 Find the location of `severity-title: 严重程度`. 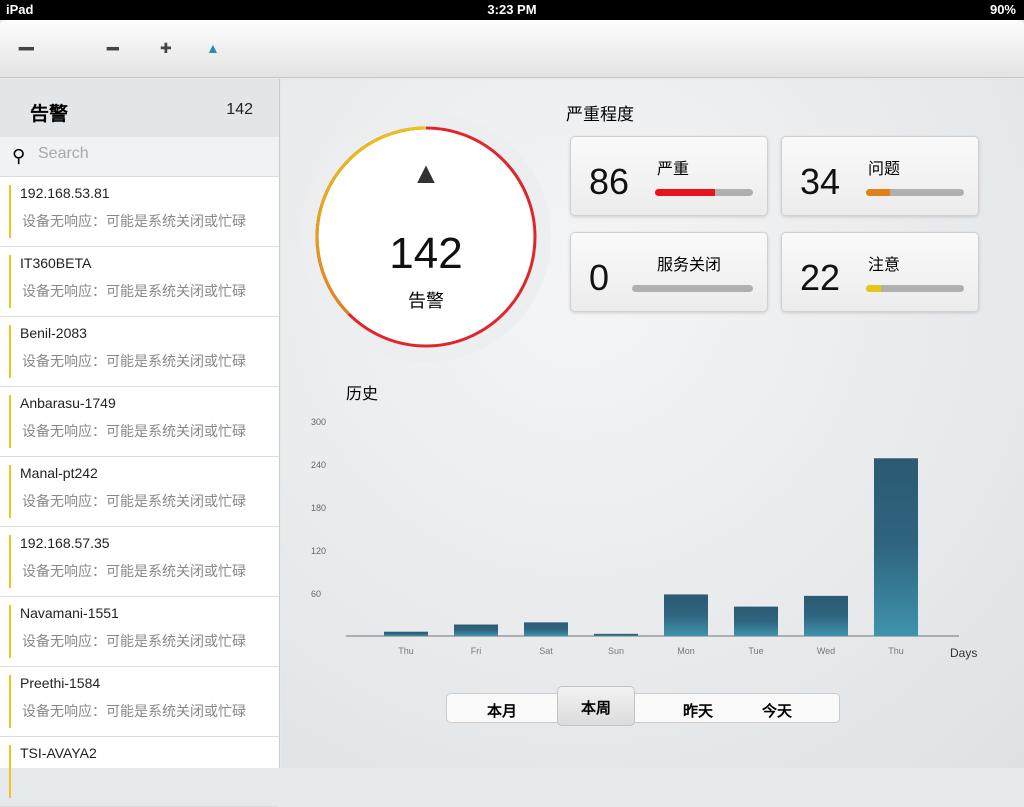

severity-title: 严重程度 is located at coordinates (600, 114).